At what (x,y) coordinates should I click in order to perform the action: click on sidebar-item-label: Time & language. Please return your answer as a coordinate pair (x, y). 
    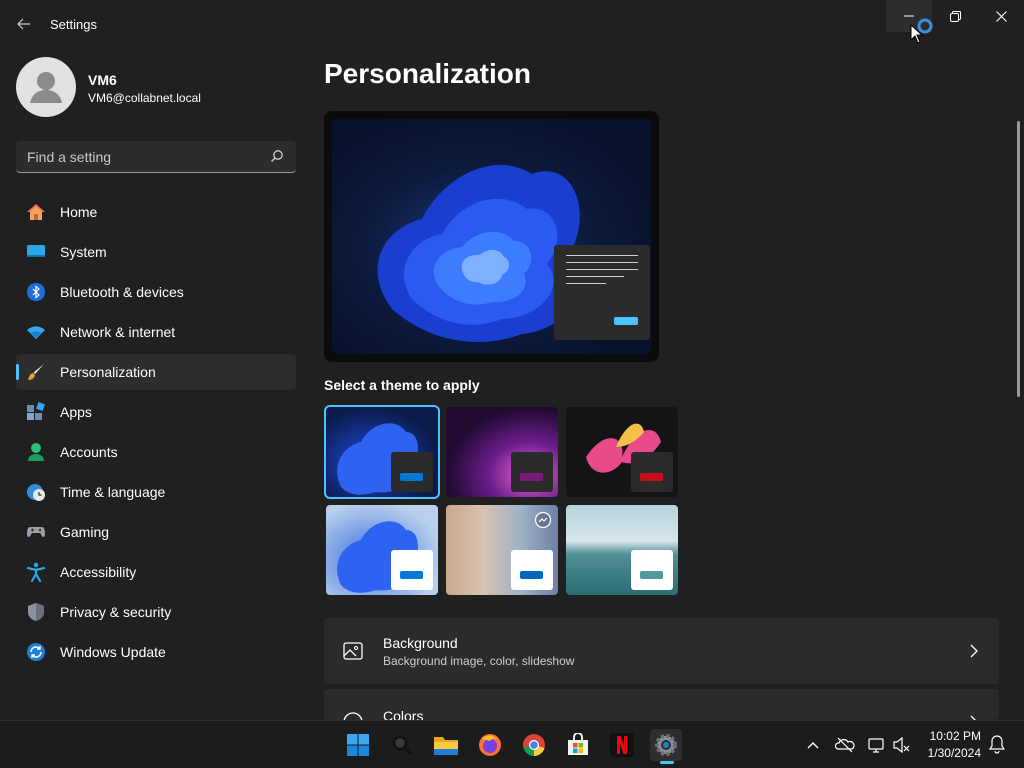
    Looking at the image, I should click on (113, 492).